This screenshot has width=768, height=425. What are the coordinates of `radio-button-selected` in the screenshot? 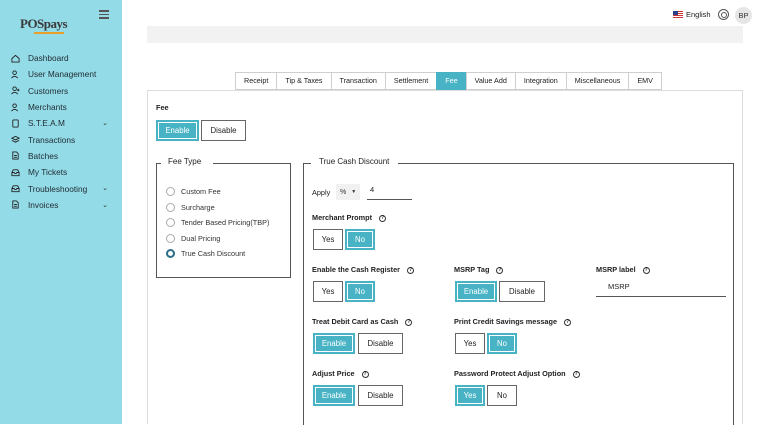 It's located at (170, 253).